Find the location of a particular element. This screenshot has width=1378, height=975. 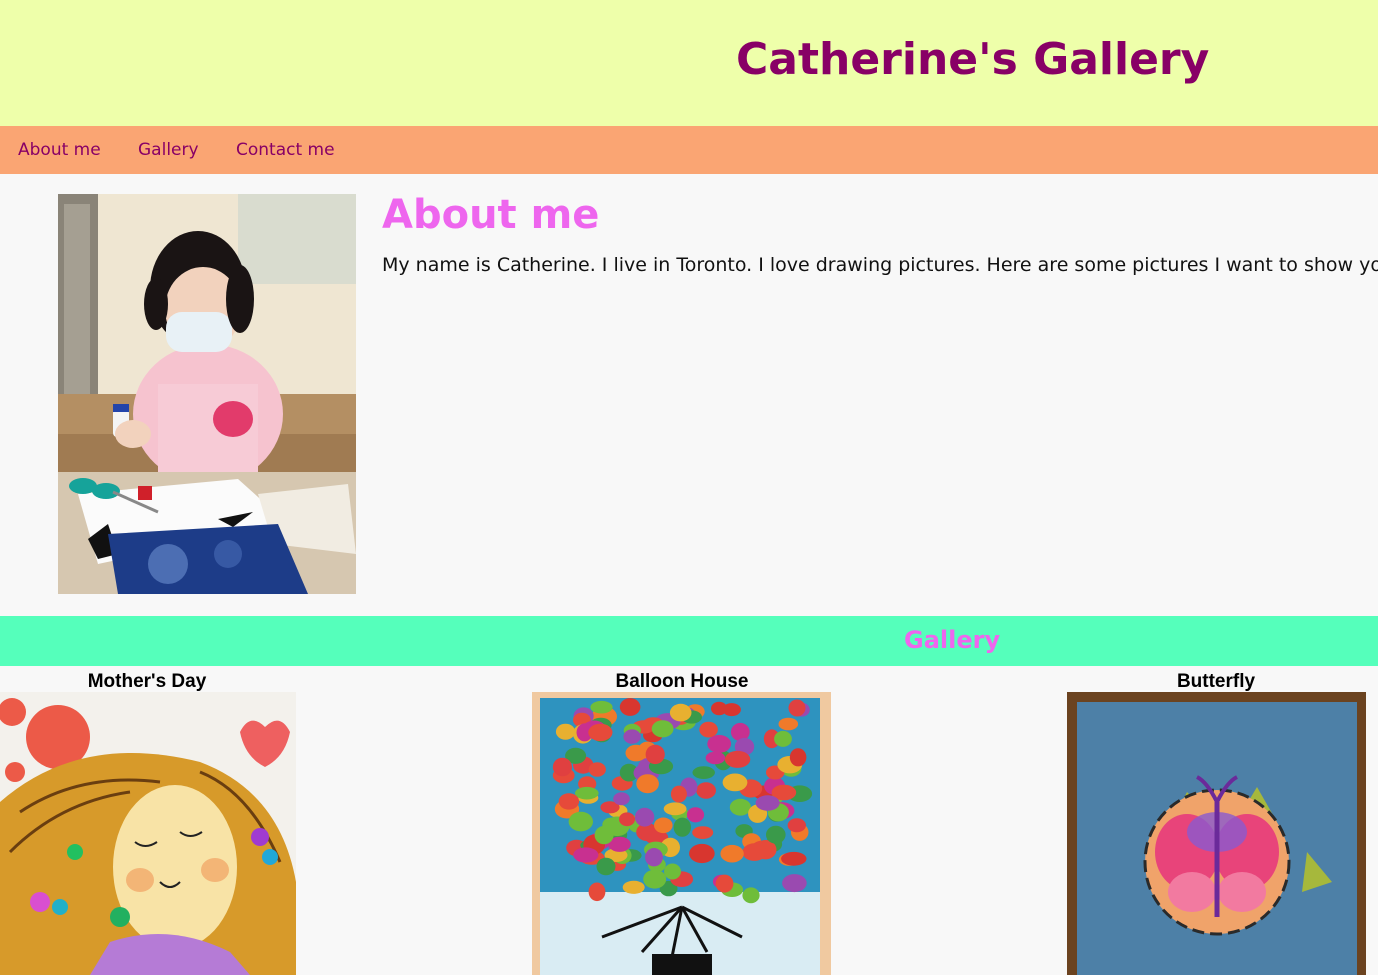

site-title: Catherine's Gallery is located at coordinates (973, 59).